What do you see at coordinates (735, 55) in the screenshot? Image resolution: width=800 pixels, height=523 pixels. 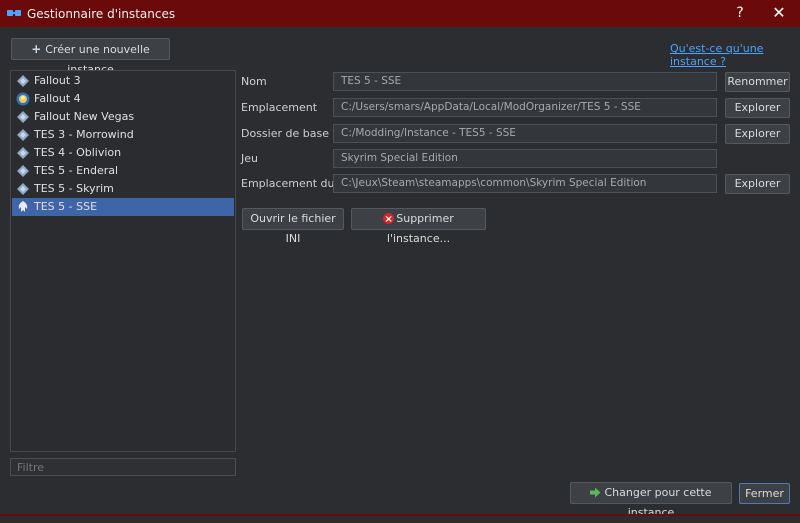 I see `what-is-instance-link: Qu'est-ce qu'une instance ?` at bounding box center [735, 55].